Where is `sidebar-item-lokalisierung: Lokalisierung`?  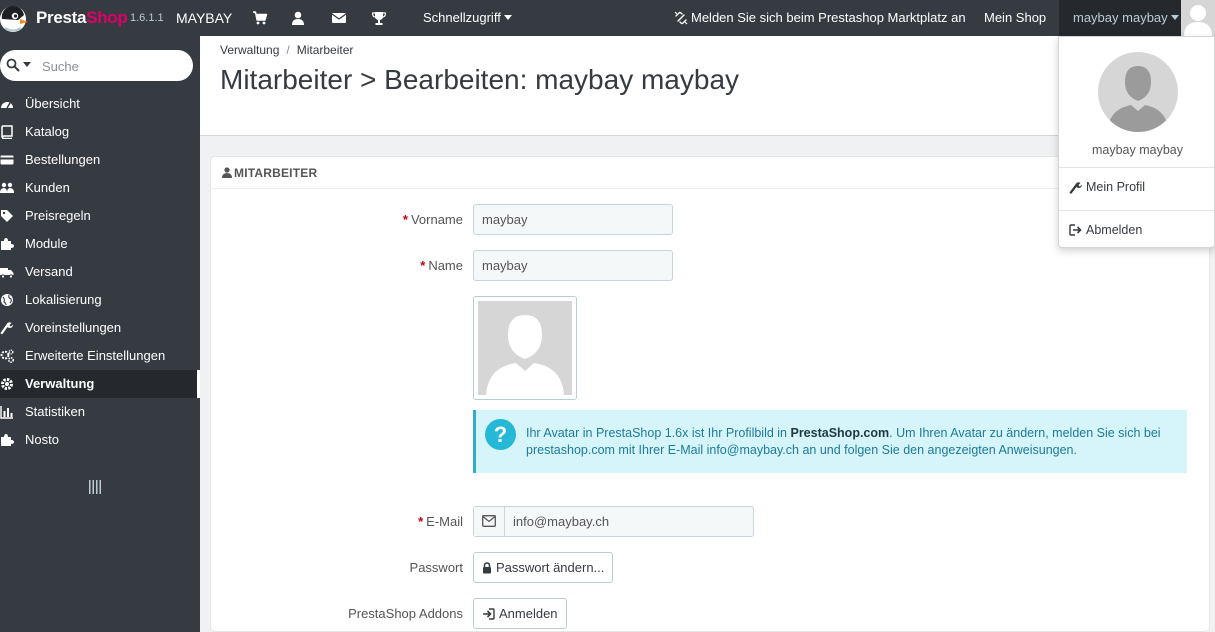 sidebar-item-lokalisierung: Lokalisierung is located at coordinates (100, 300).